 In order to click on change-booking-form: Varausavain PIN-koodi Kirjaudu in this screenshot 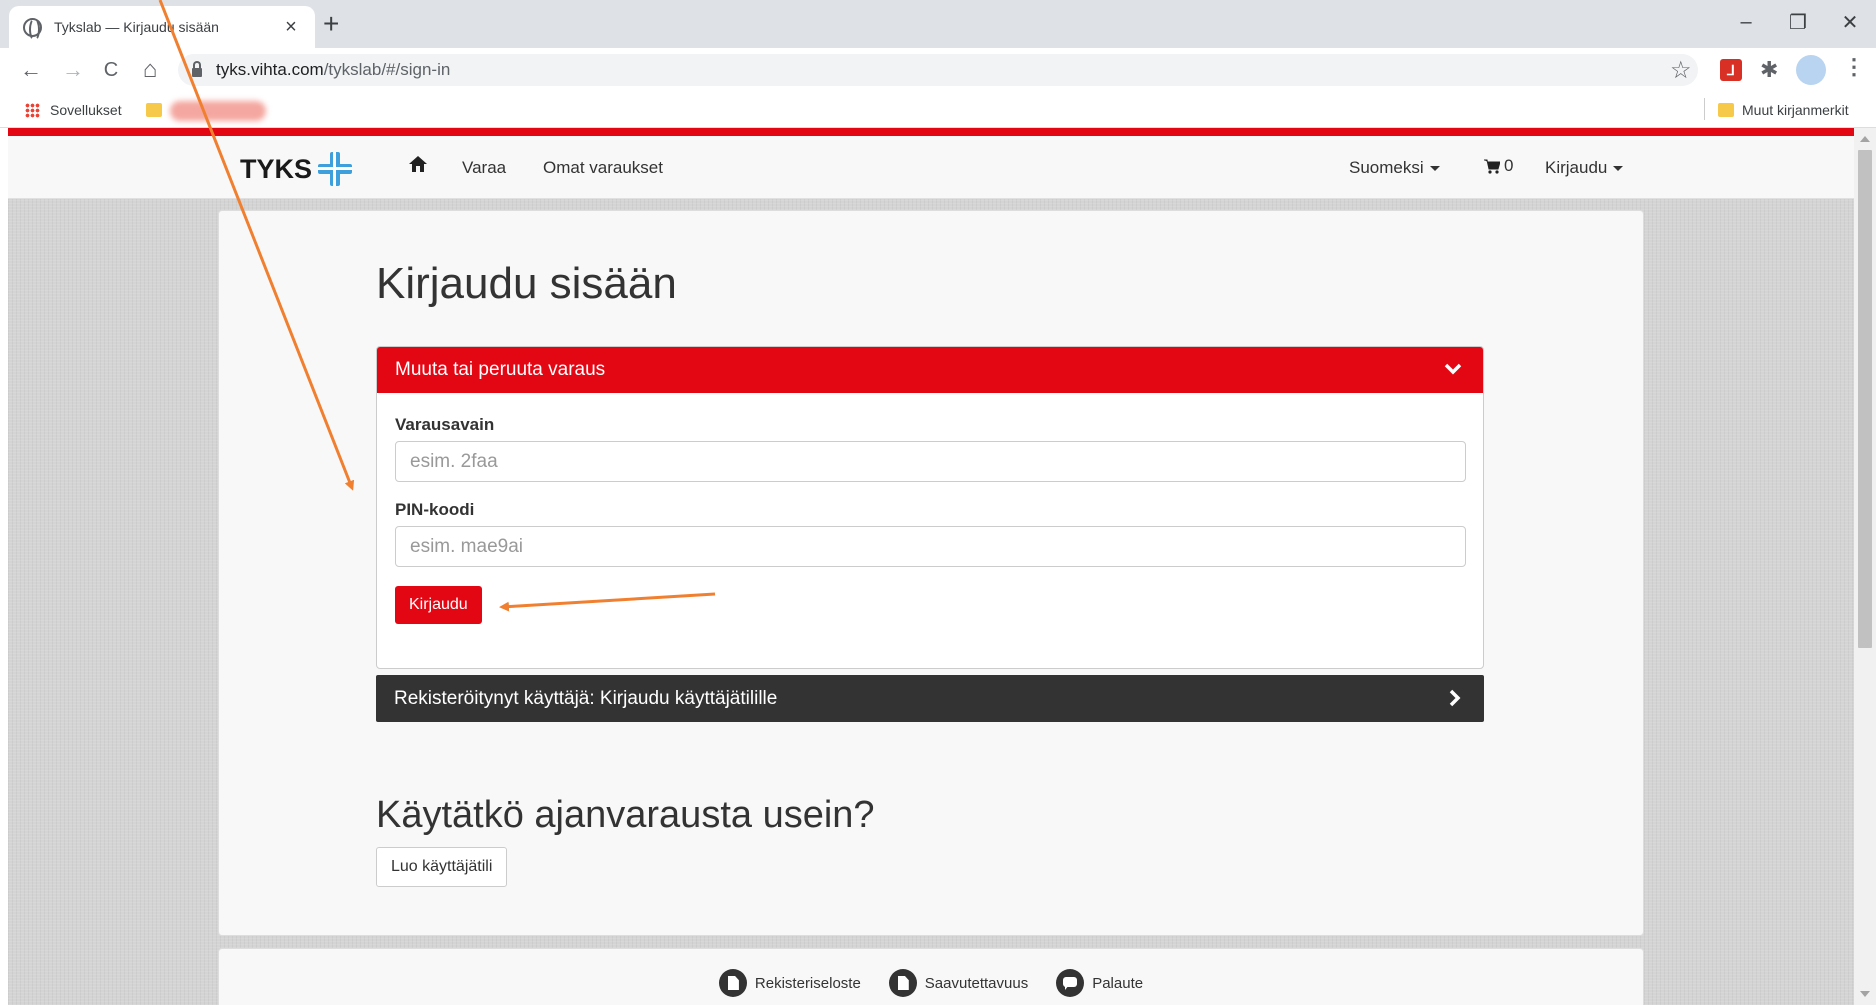, I will do `click(930, 508)`.